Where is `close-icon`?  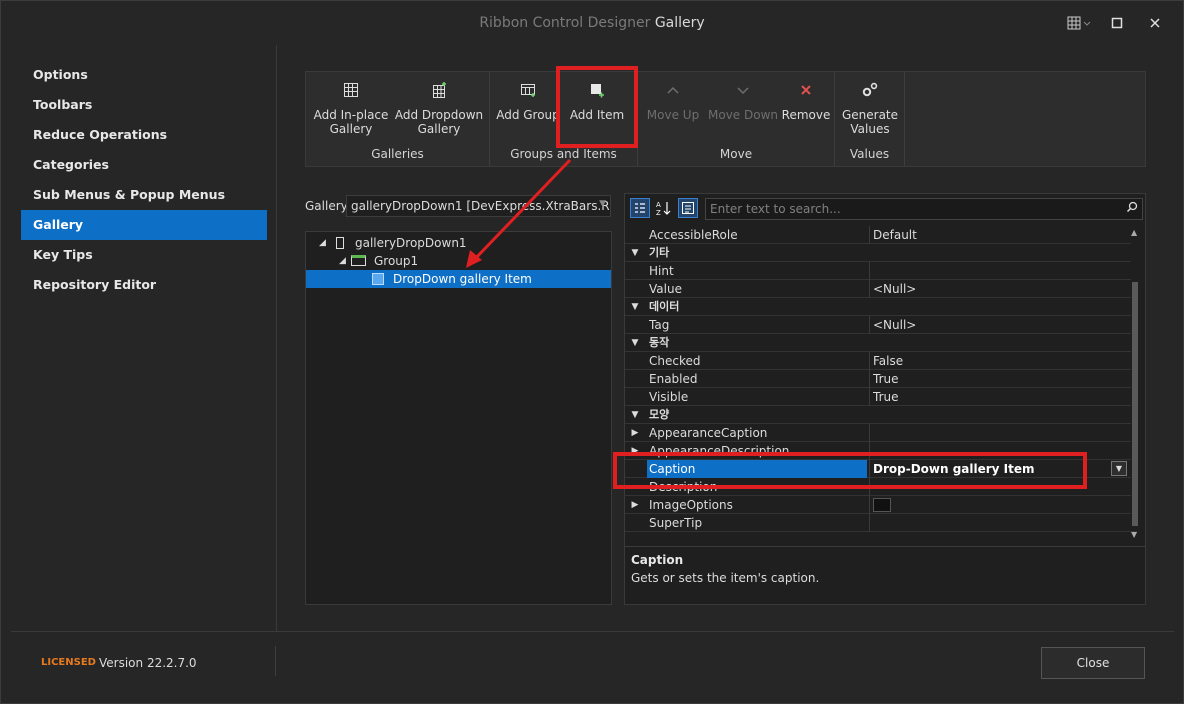
close-icon is located at coordinates (1155, 23).